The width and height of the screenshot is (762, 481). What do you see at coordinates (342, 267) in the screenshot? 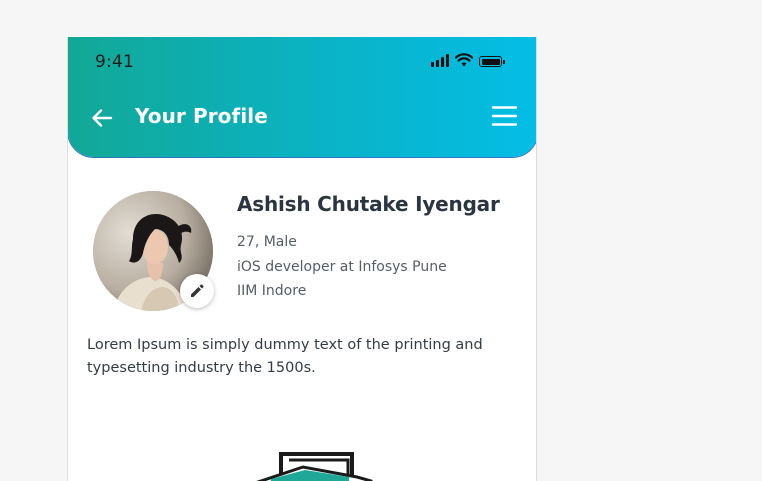
I see `profile-occupation: iOS developer at Infosys Pune` at bounding box center [342, 267].